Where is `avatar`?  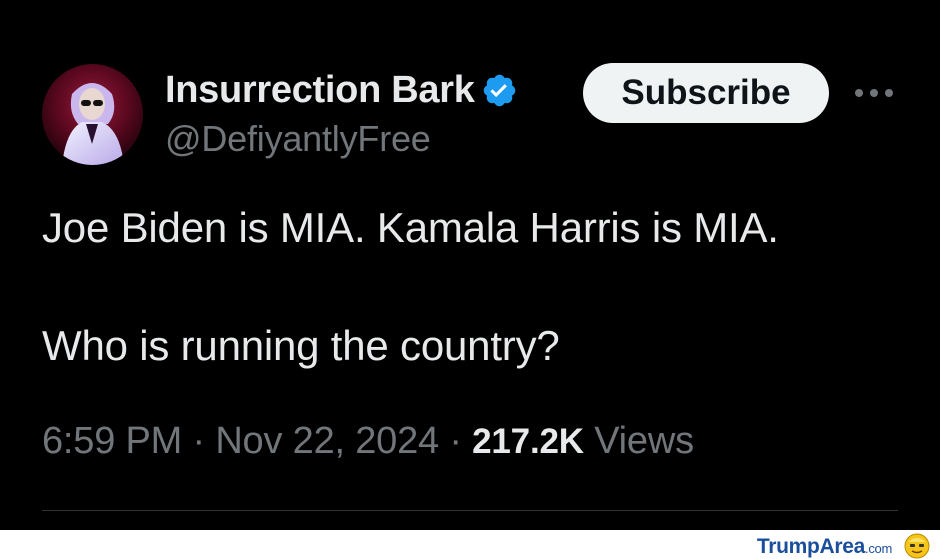
avatar is located at coordinates (92, 114).